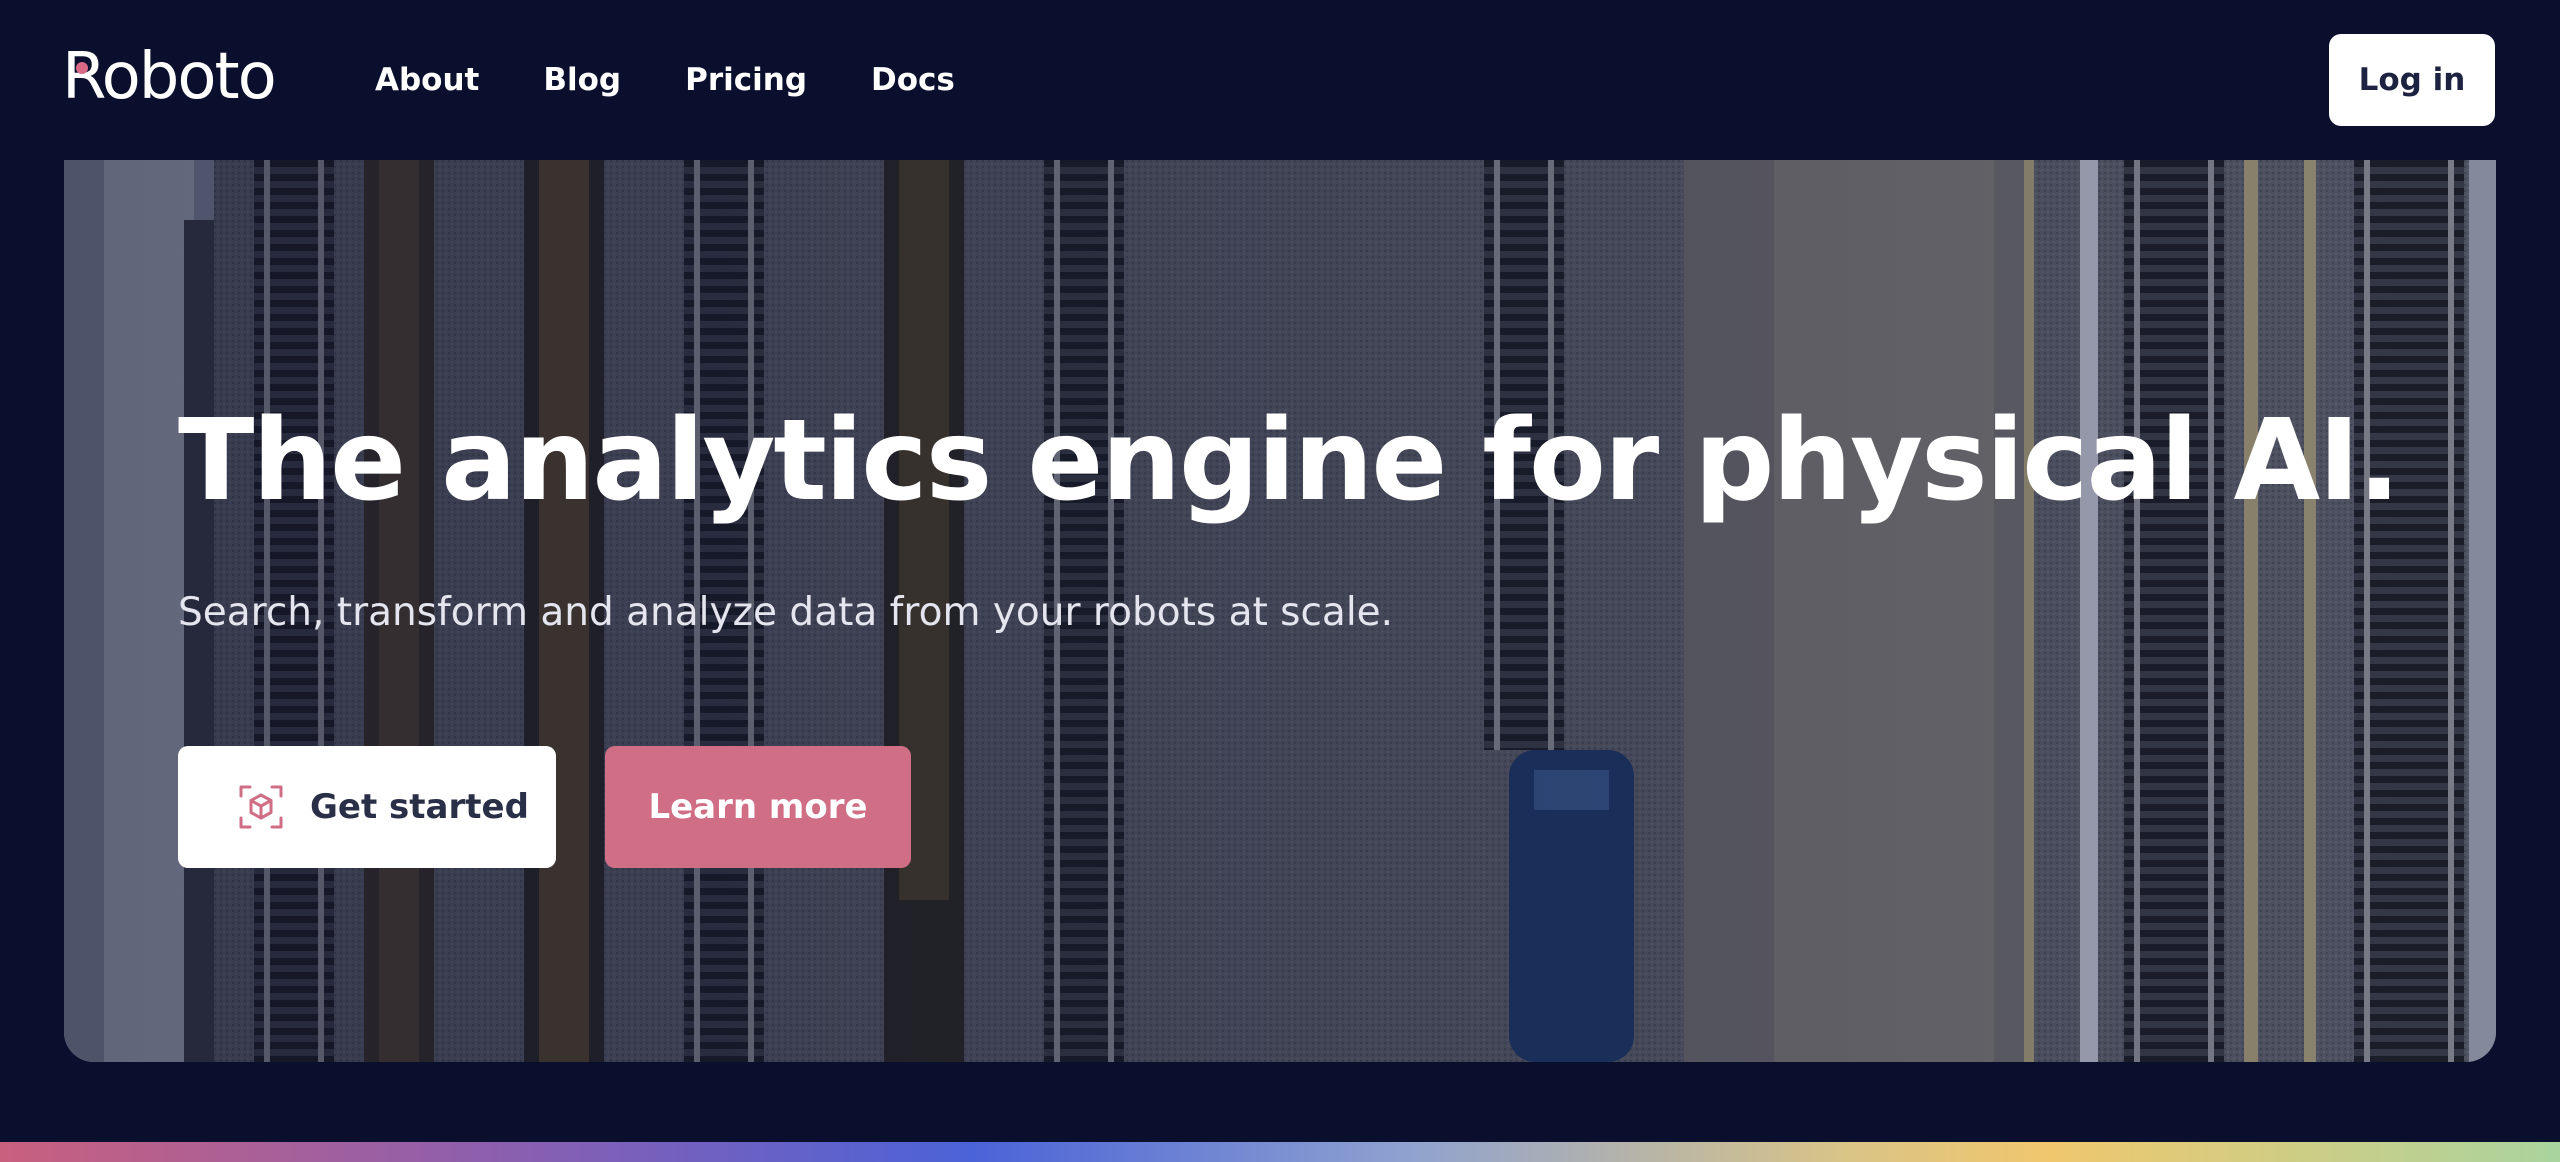 The image size is (2560, 1162). I want to click on logo-accent-dot, so click(82, 68).